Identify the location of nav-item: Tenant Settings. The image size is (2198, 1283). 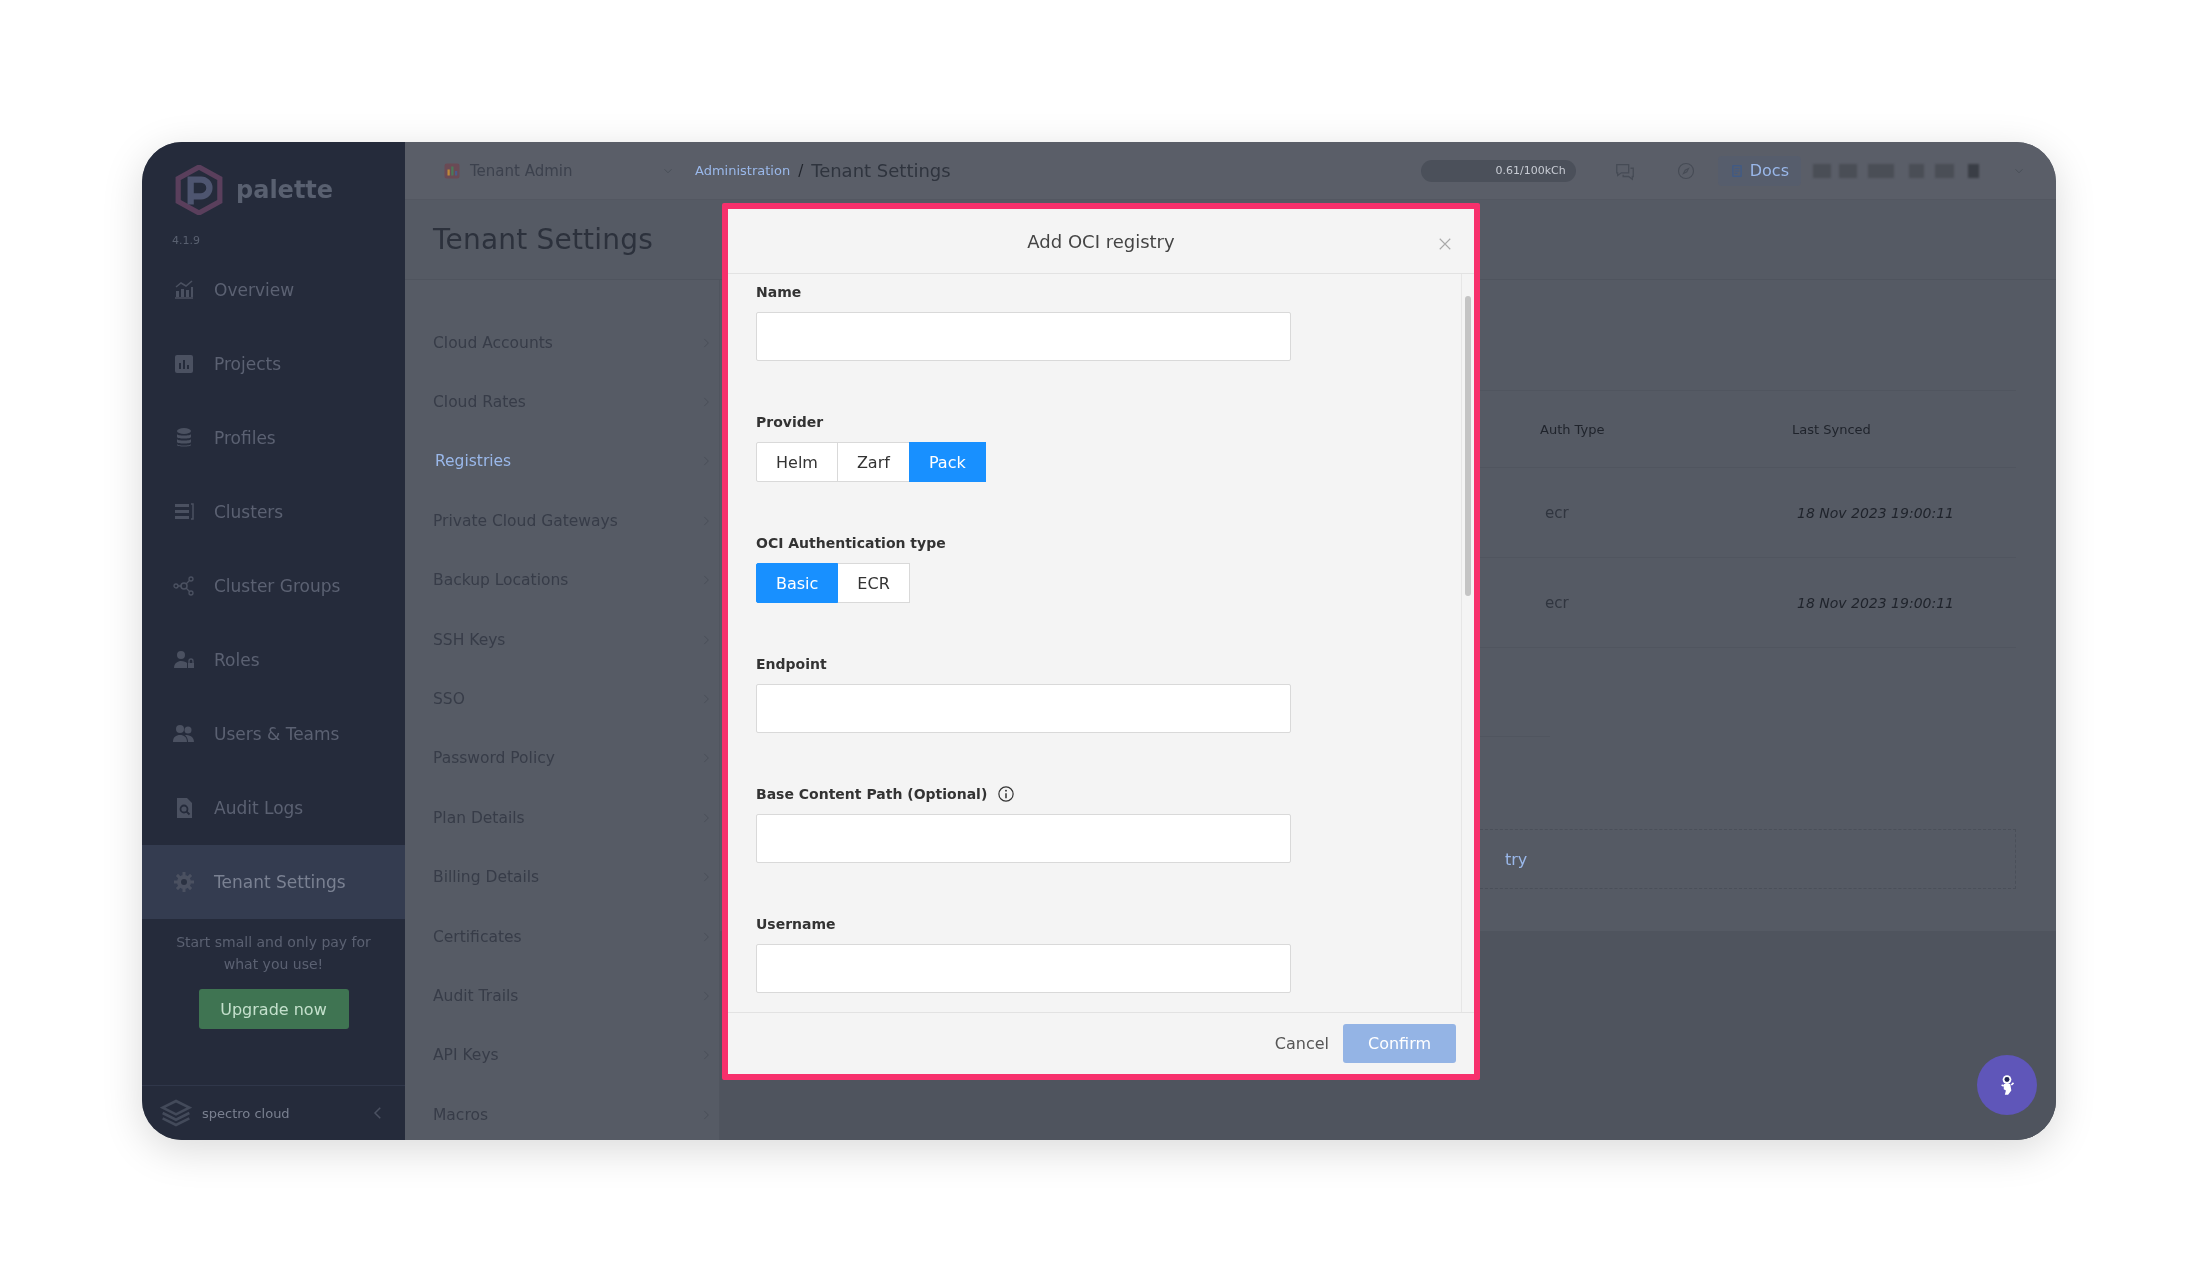
(273, 882).